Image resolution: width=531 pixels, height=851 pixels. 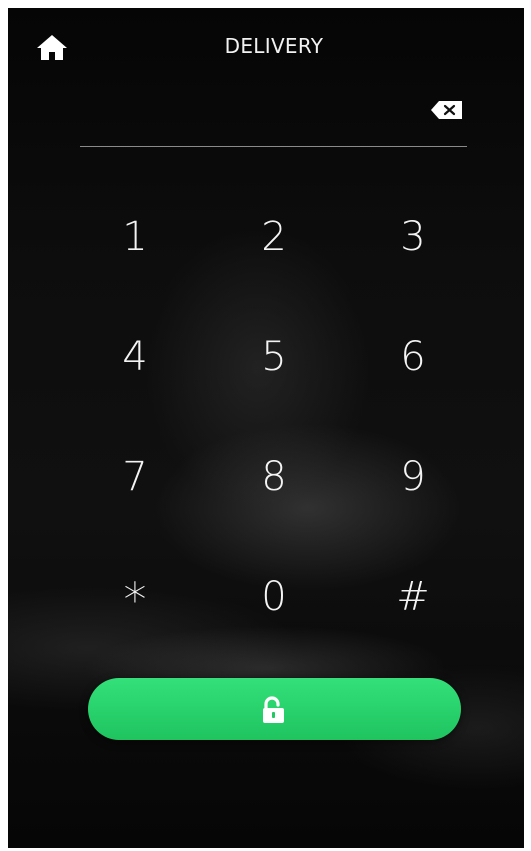 I want to click on key-7: 7, so click(x=135, y=477).